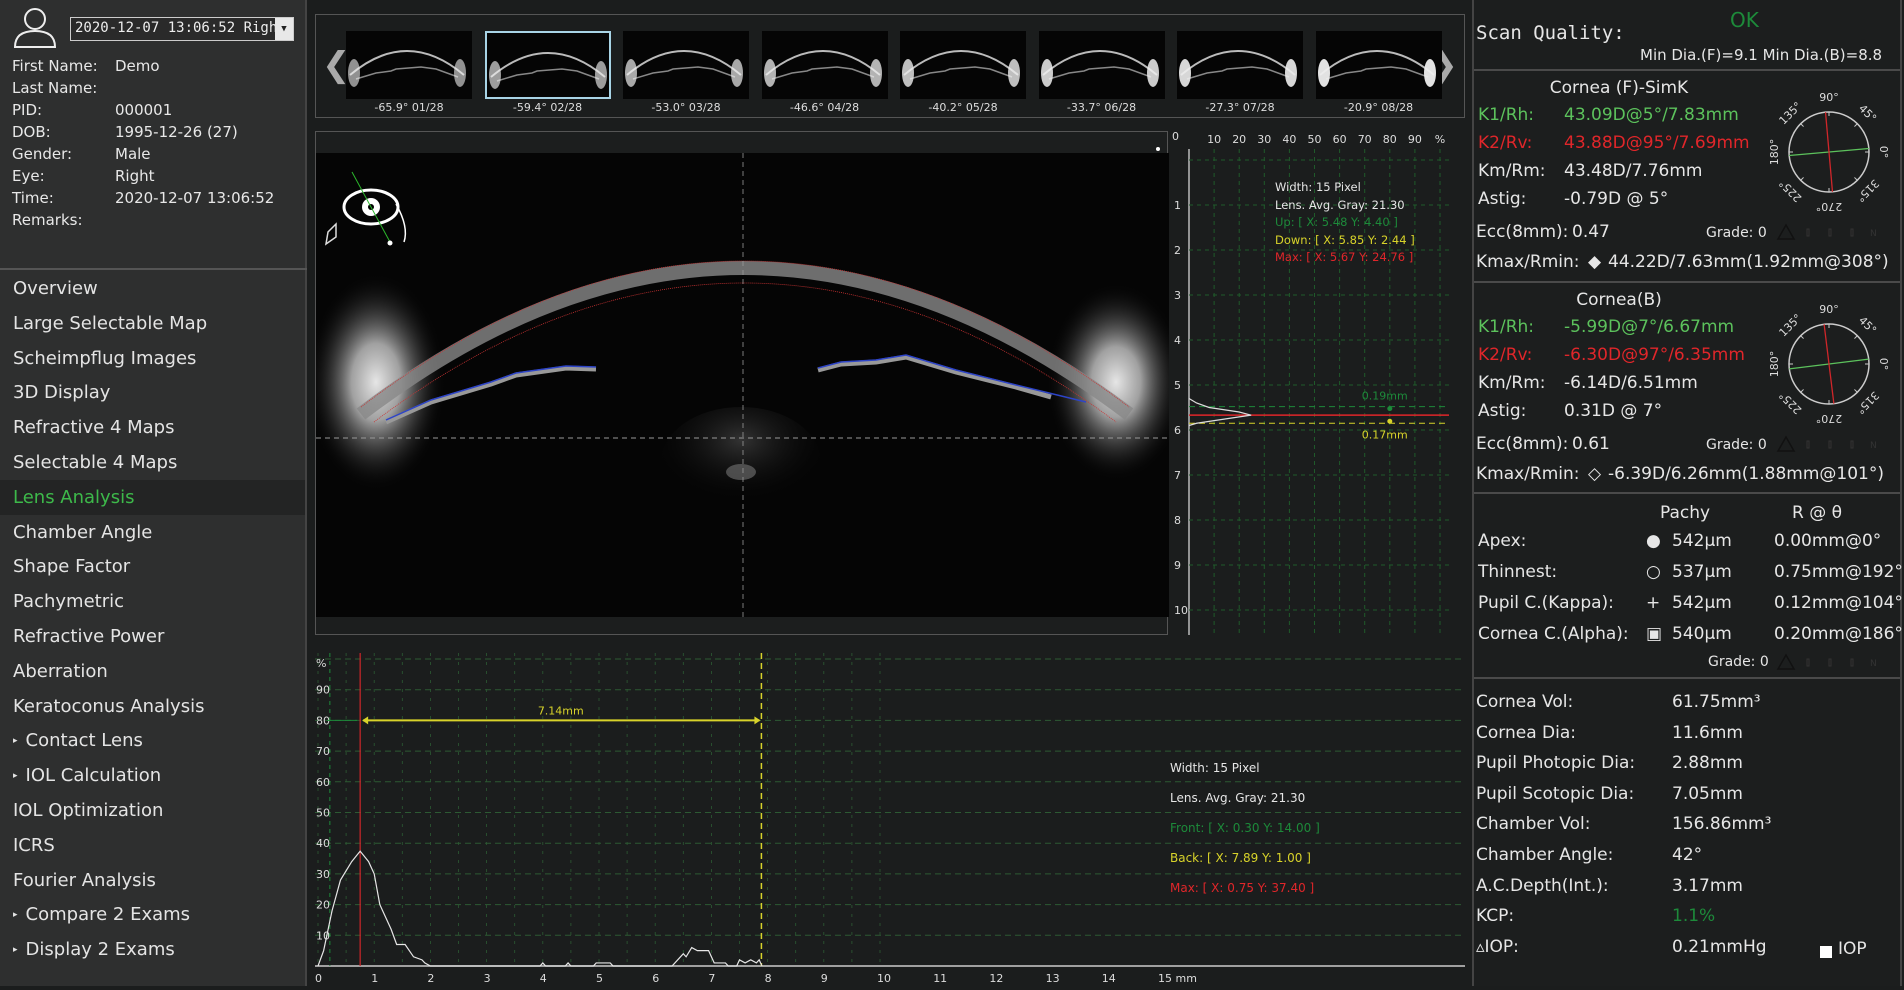 The width and height of the screenshot is (1904, 990). Describe the element at coordinates (95, 462) in the screenshot. I see `sidebar-item-label: Selectable 4 Maps` at that location.